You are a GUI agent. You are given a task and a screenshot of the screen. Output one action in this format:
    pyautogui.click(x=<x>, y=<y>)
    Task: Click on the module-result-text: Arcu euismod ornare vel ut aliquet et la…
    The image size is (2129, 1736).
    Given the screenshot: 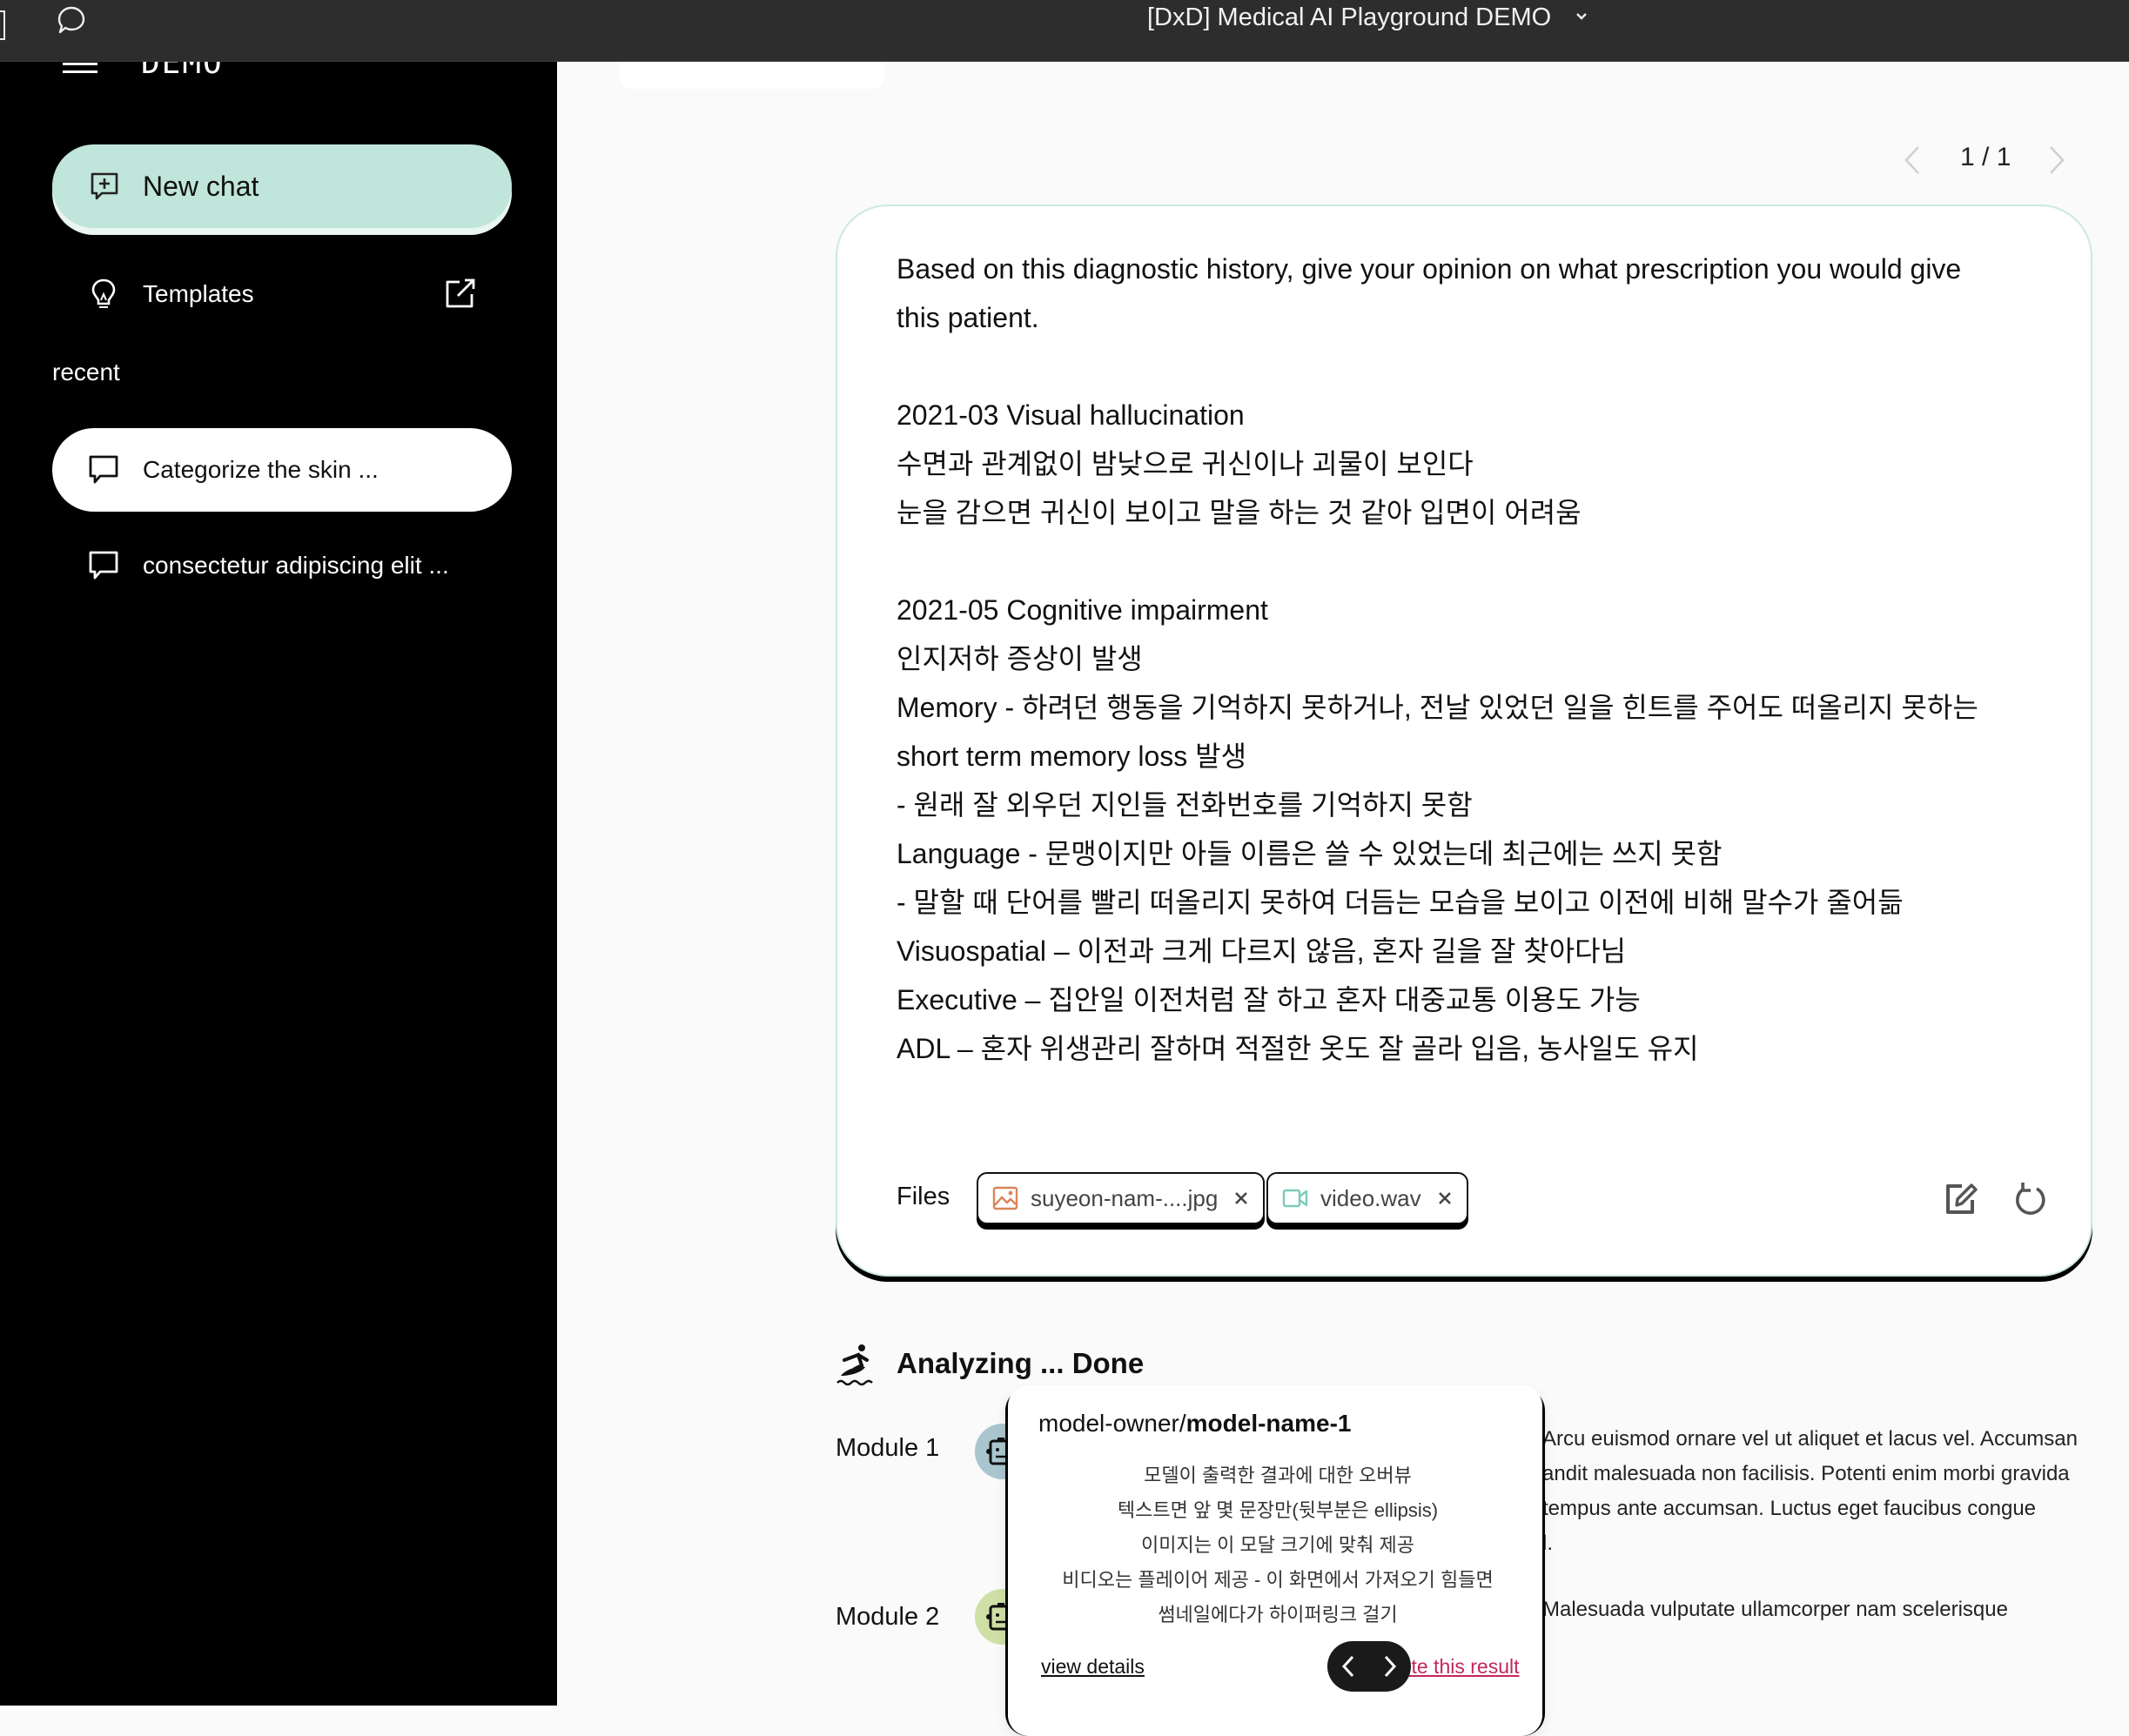 What is the action you would take?
    pyautogui.click(x=1810, y=1491)
    